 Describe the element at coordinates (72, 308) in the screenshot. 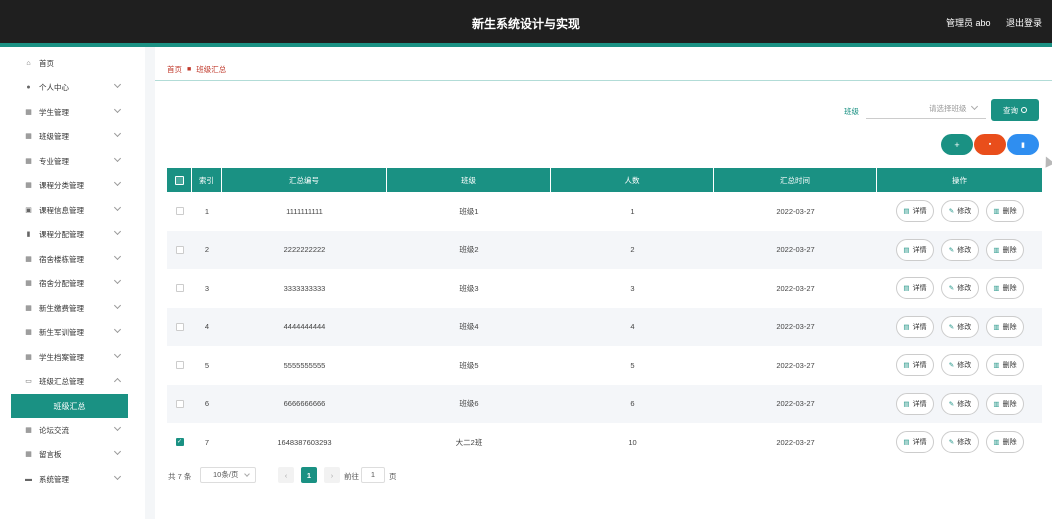

I see `sidebar-item-fees: ▦ 新生缴费管理` at that location.